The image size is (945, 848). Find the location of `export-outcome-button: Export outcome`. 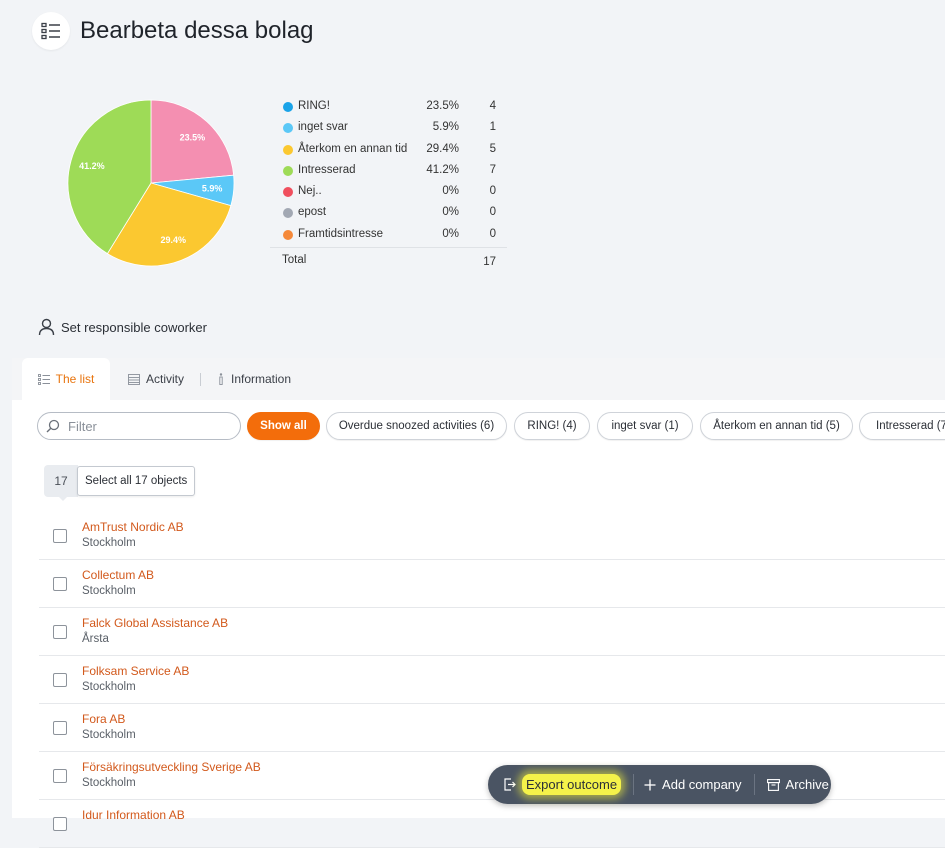

export-outcome-button: Export outcome is located at coordinates (563, 784).